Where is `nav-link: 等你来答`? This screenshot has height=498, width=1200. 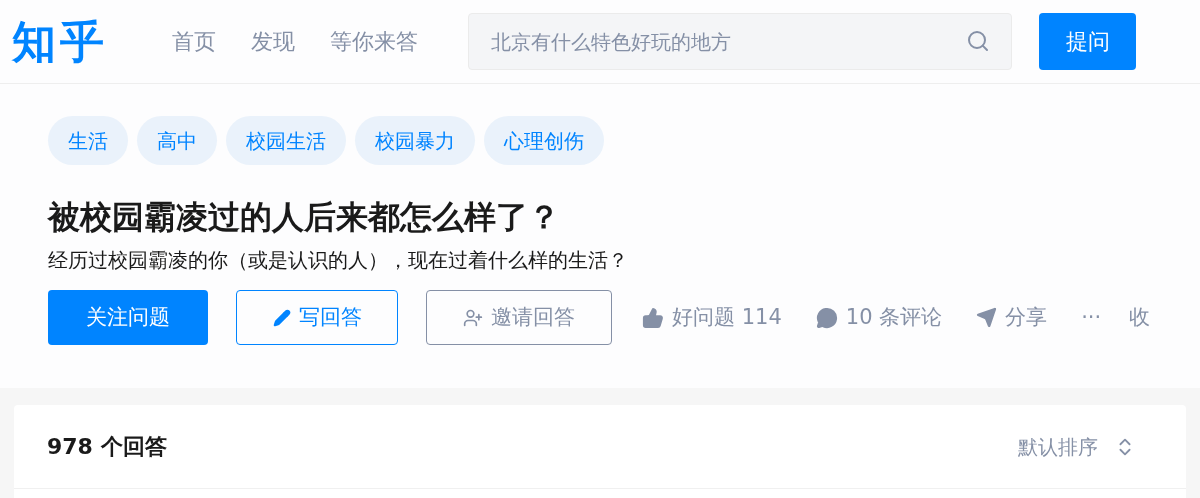
nav-link: 等你来答 is located at coordinates (374, 41).